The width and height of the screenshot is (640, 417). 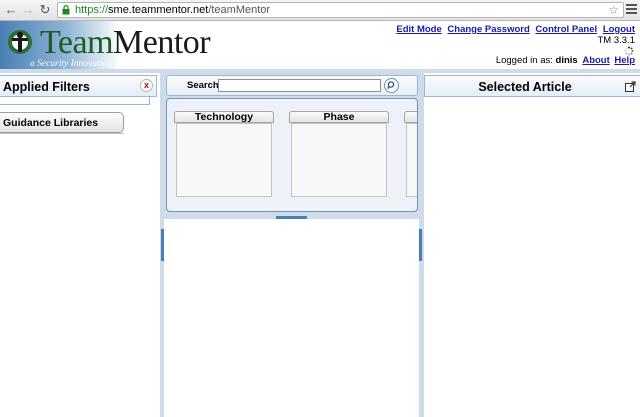 I want to click on logo-team: Team, so click(x=77, y=42).